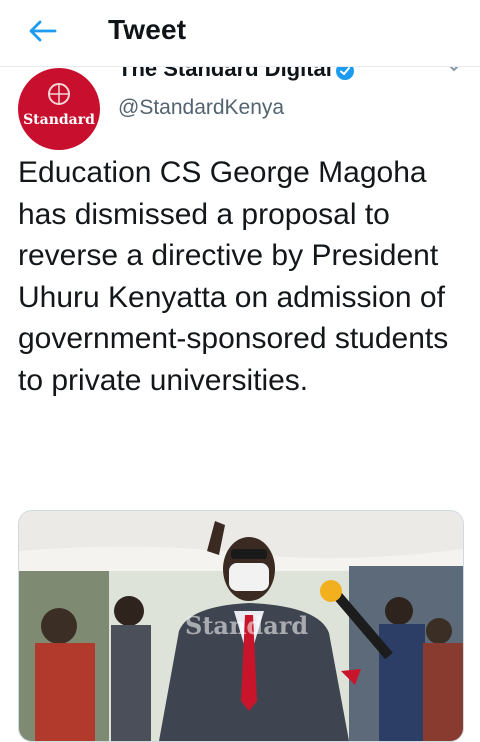  What do you see at coordinates (59, 94) in the screenshot?
I see `standard-crest-icon` at bounding box center [59, 94].